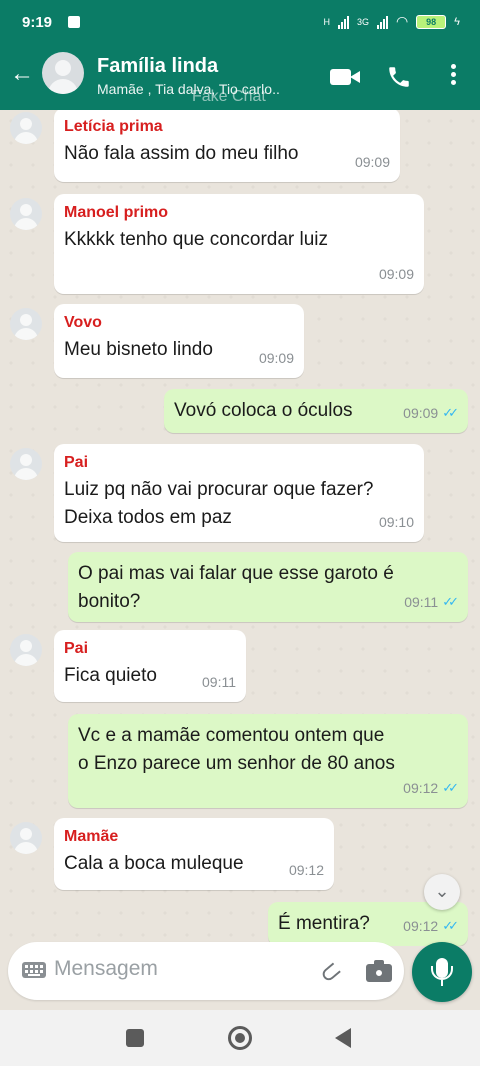 Image resolution: width=480 pixels, height=1066 pixels. Describe the element at coordinates (74, 22) in the screenshot. I see `notification-icon` at that location.